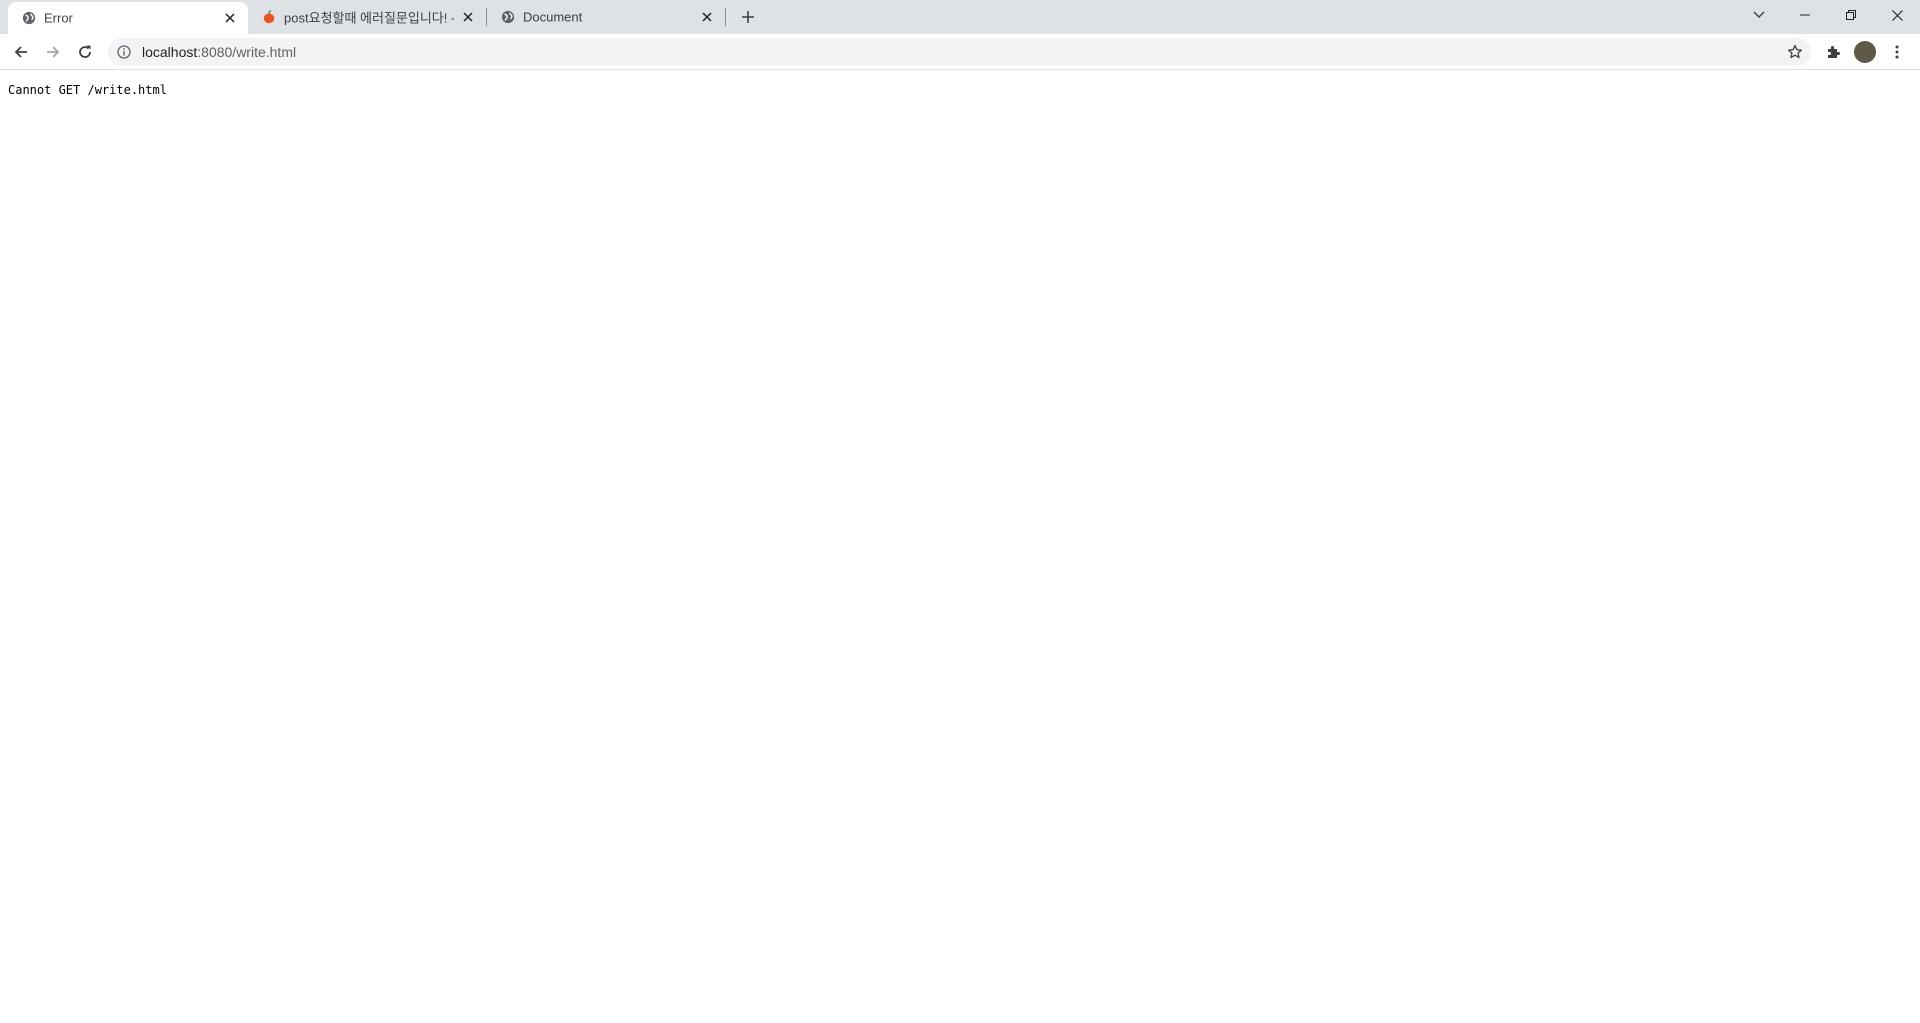 This screenshot has height=1023, width=1920. I want to click on new-tab-button, so click(748, 17).